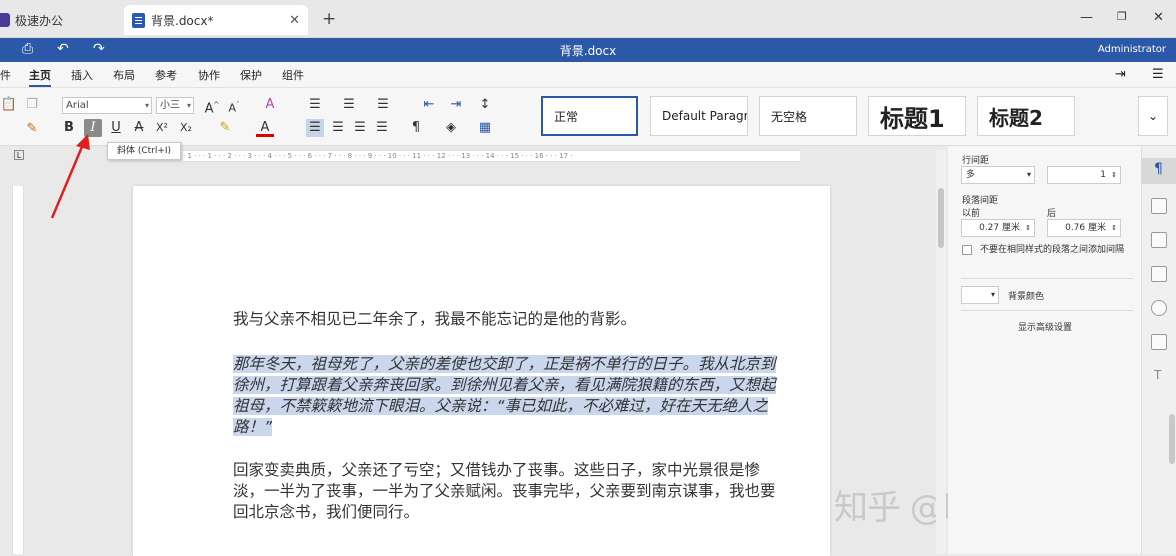 The height and width of the screenshot is (556, 1176). Describe the element at coordinates (971, 175) in the screenshot. I see `line-spacing-mode-value: 多` at that location.